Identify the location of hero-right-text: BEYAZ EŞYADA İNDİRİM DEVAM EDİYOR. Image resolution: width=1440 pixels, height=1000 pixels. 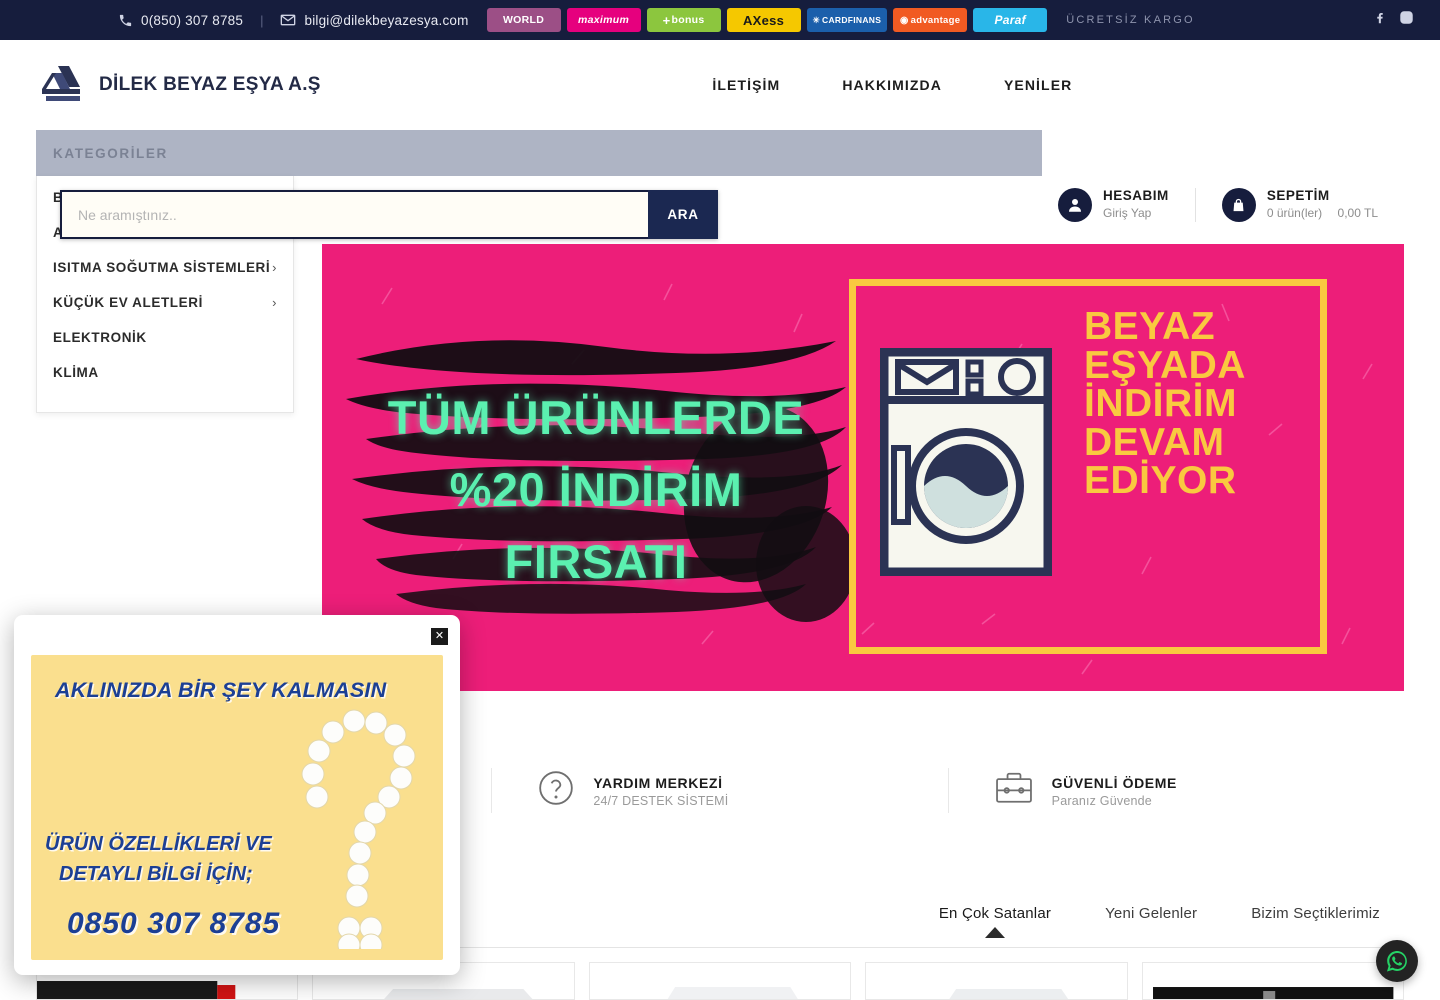
(1204, 404).